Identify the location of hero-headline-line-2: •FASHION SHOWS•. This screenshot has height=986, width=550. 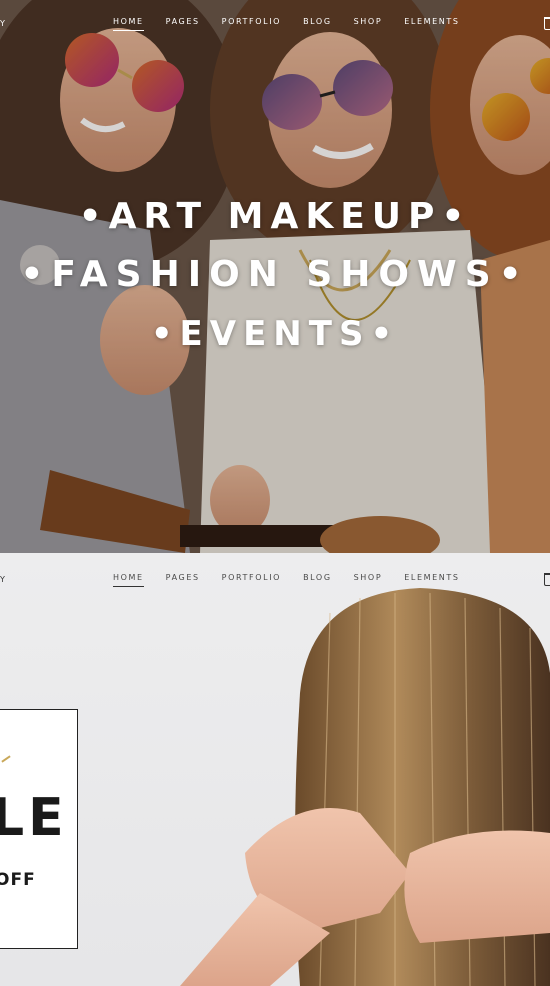
(275, 274).